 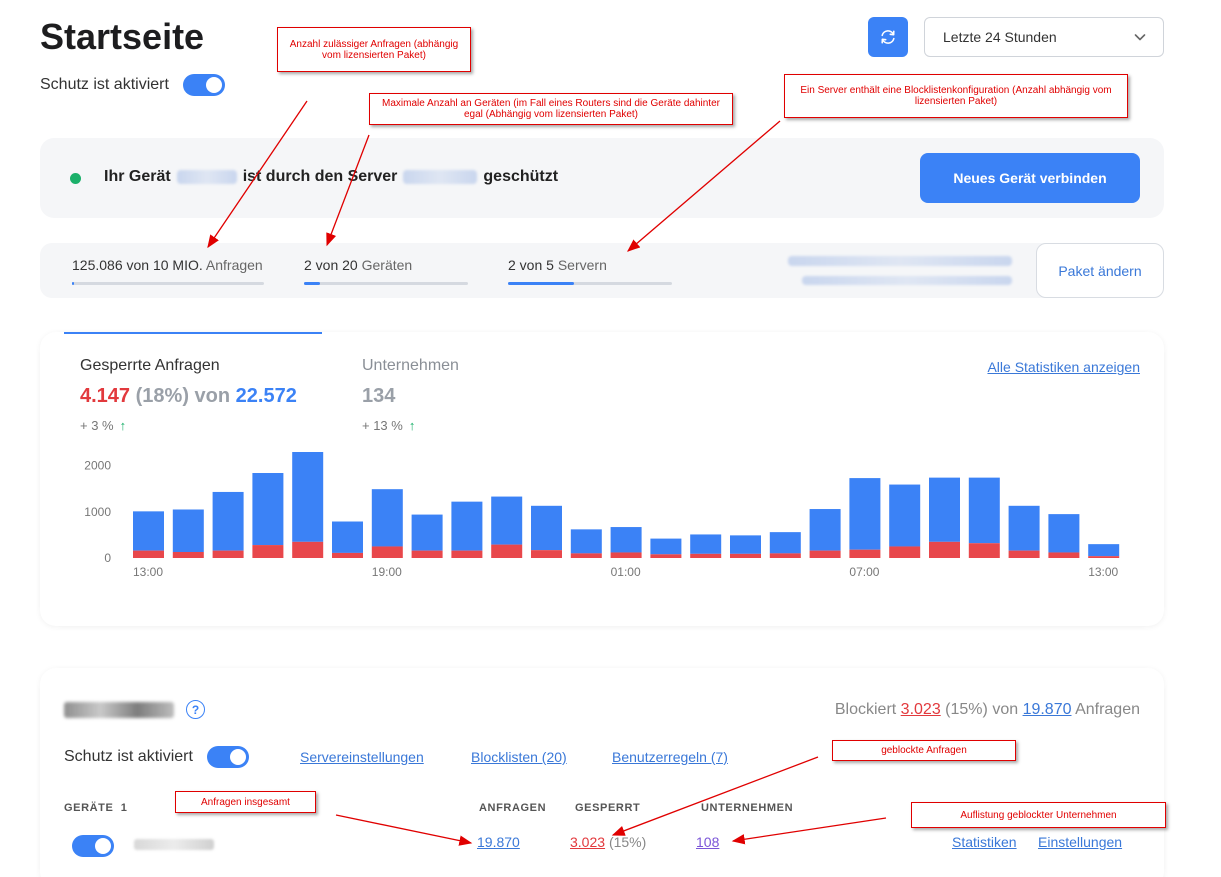 What do you see at coordinates (227, 757) in the screenshot?
I see `server-protection-toggle` at bounding box center [227, 757].